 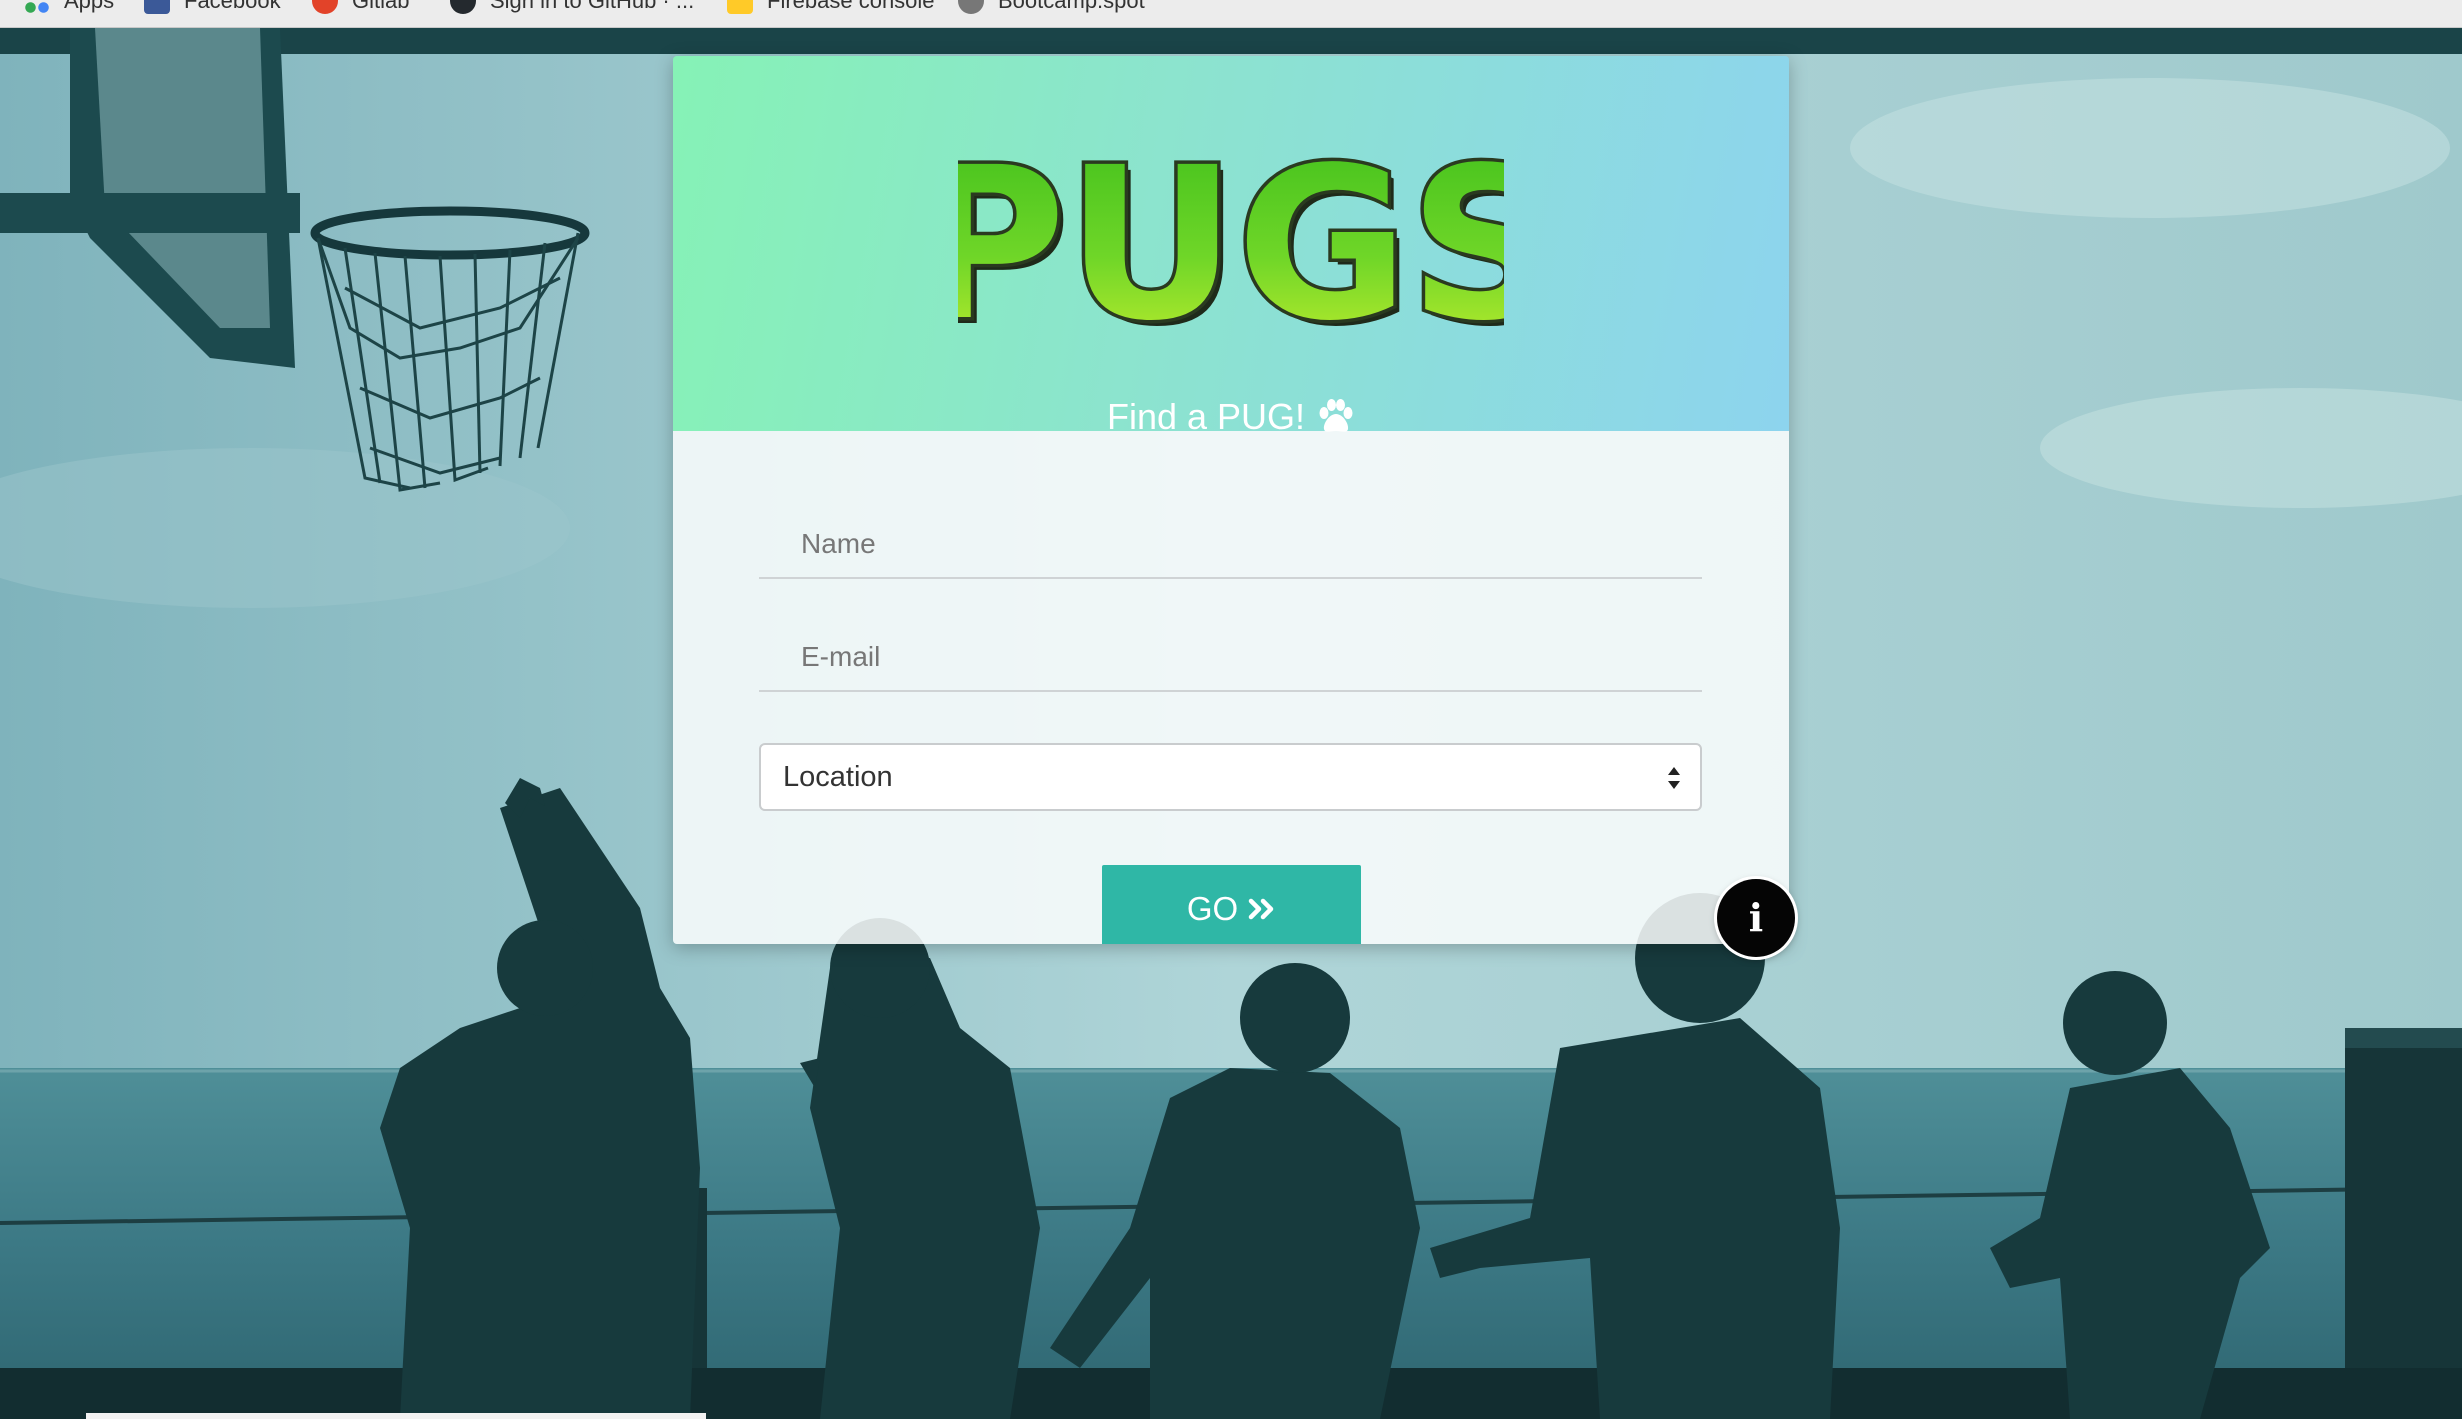 What do you see at coordinates (1230, 658) in the screenshot?
I see `email-input` at bounding box center [1230, 658].